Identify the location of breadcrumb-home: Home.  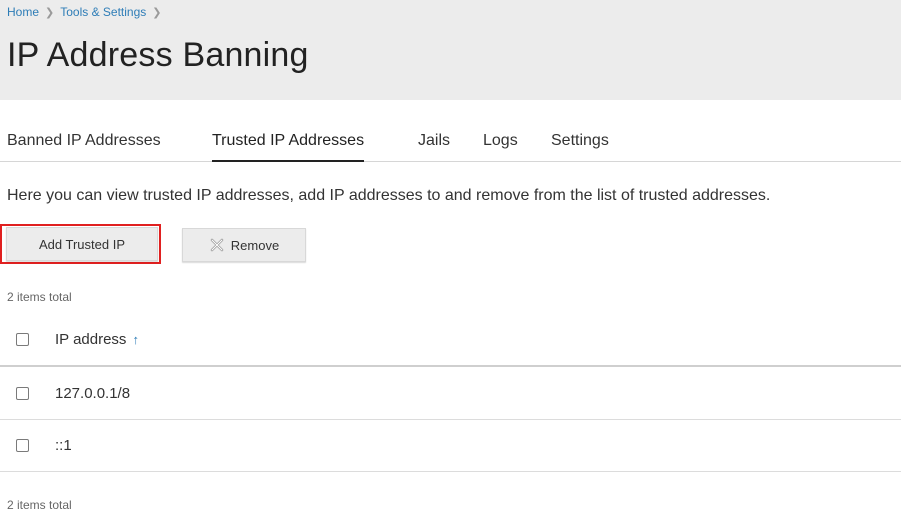
(23, 12).